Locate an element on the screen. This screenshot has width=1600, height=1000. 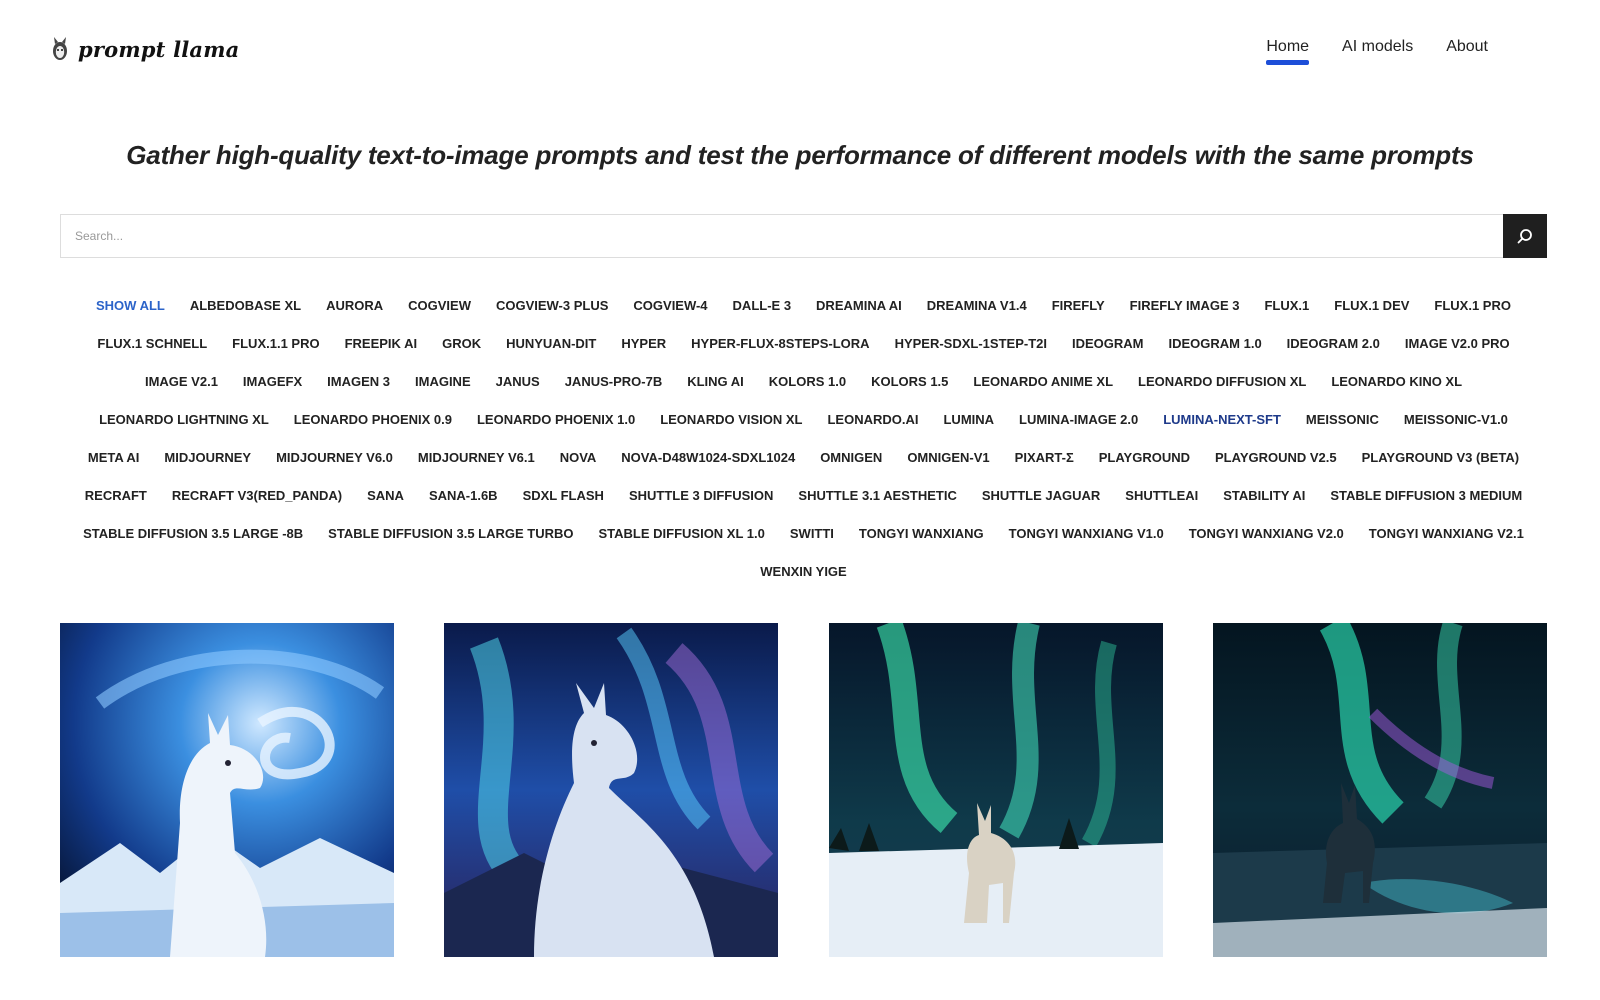
model-tag: STABLE DIFFUSION 3.5 LARGE TURBO is located at coordinates (451, 534).